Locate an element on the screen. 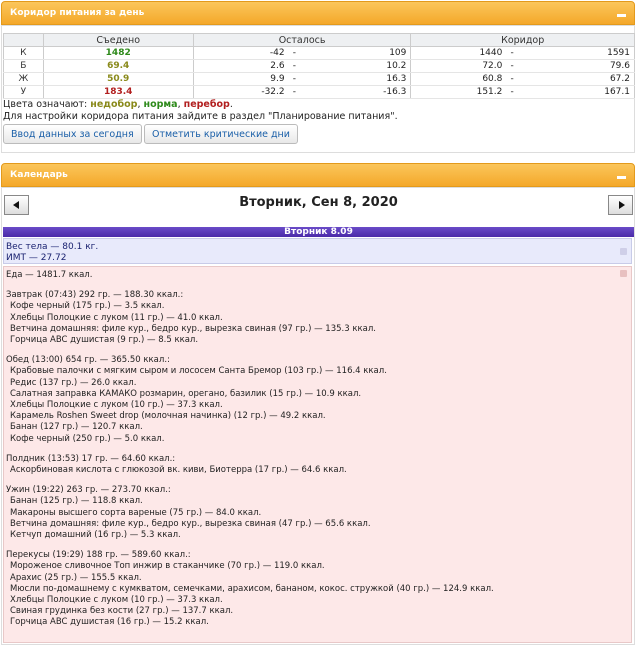 This screenshot has height=645, width=637. corridor-row-label: Ж is located at coordinates (23, 79).